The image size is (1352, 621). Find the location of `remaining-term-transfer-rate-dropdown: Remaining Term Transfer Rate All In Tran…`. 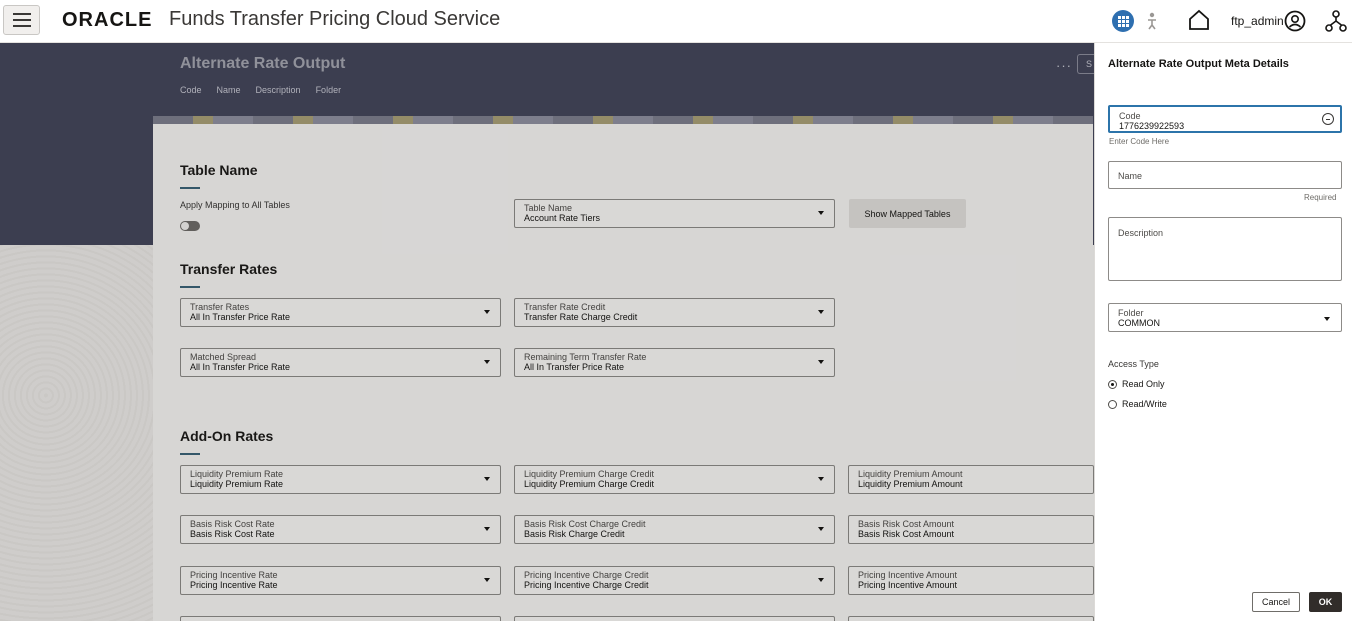

remaining-term-transfer-rate-dropdown: Remaining Term Transfer Rate All In Tran… is located at coordinates (674, 362).